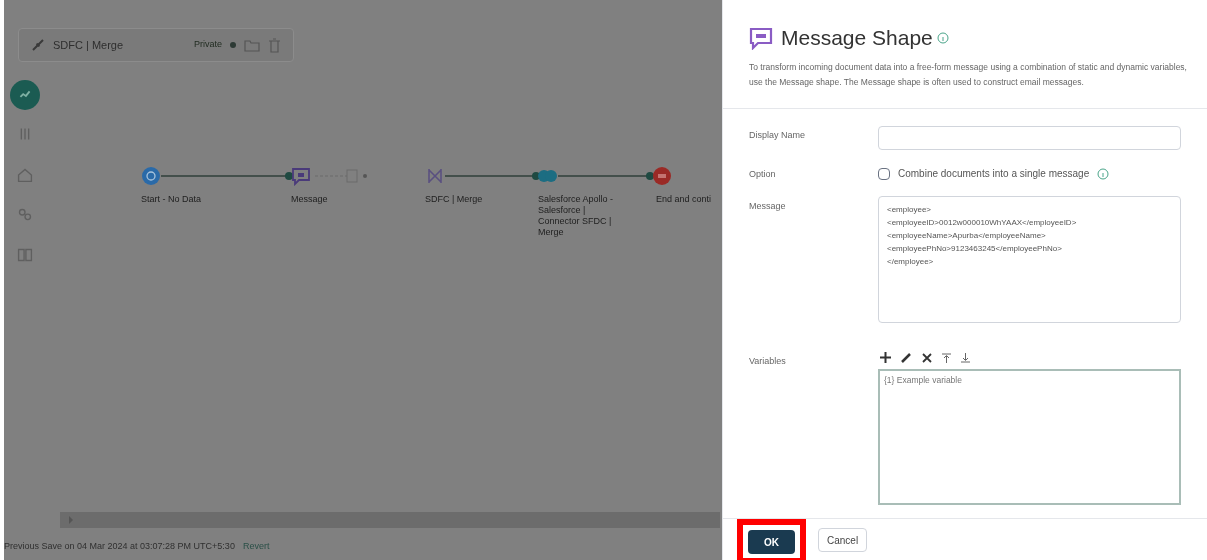 The width and height of the screenshot is (1207, 560). What do you see at coordinates (965, 357) in the screenshot?
I see `move-down-icon` at bounding box center [965, 357].